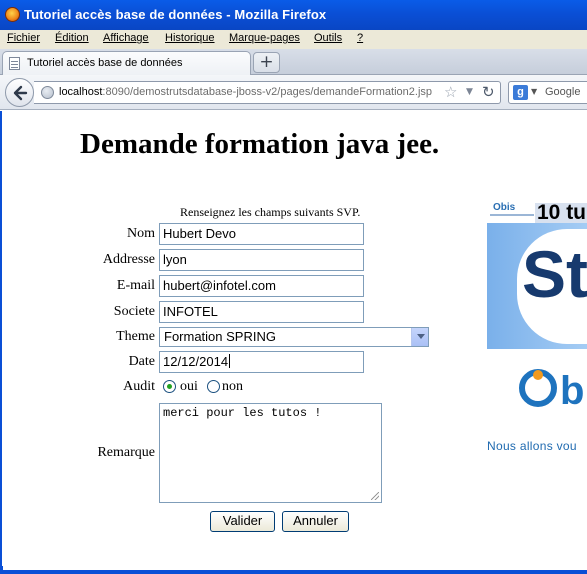 This screenshot has width=587, height=574. What do you see at coordinates (563, 92) in the screenshot?
I see `search-placeholder: Google` at bounding box center [563, 92].